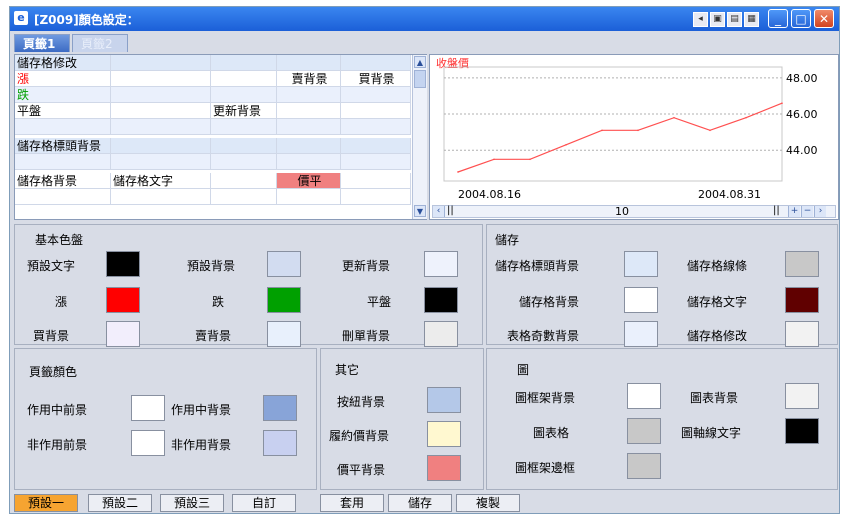 This screenshot has width=844, height=514. What do you see at coordinates (644, 431) in the screenshot?
I see `chart-grid-swatch` at bounding box center [644, 431].